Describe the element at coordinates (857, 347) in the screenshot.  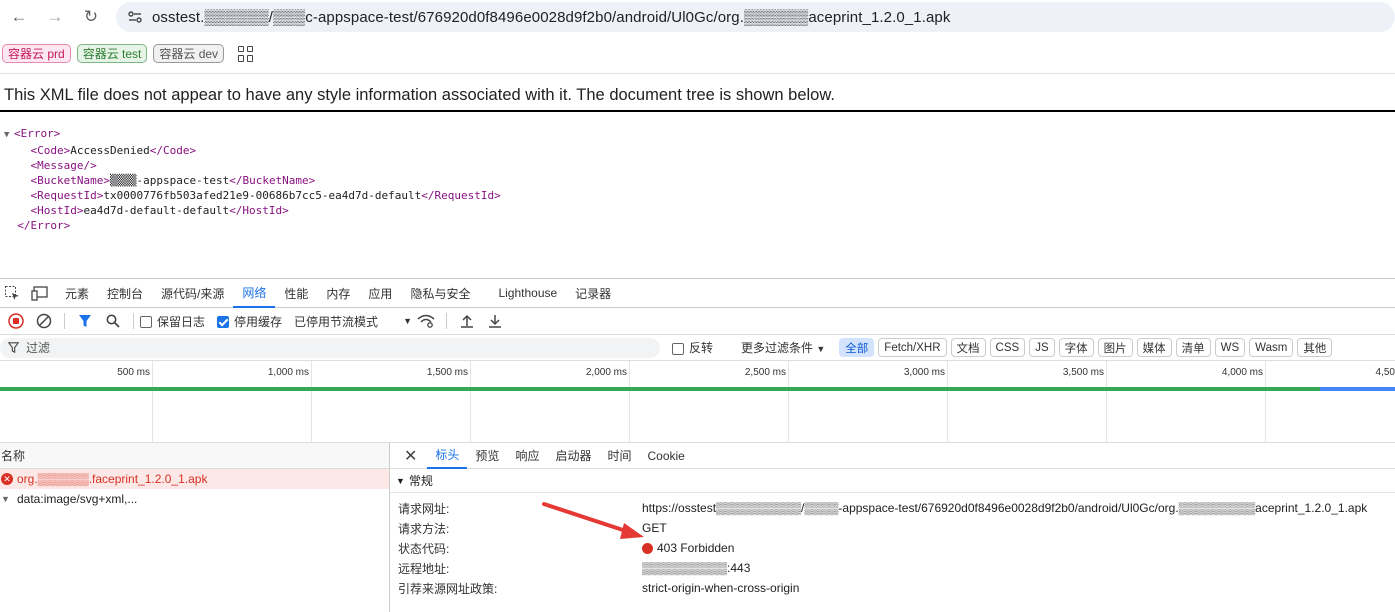
I see `filter-chip-all: 全部` at that location.